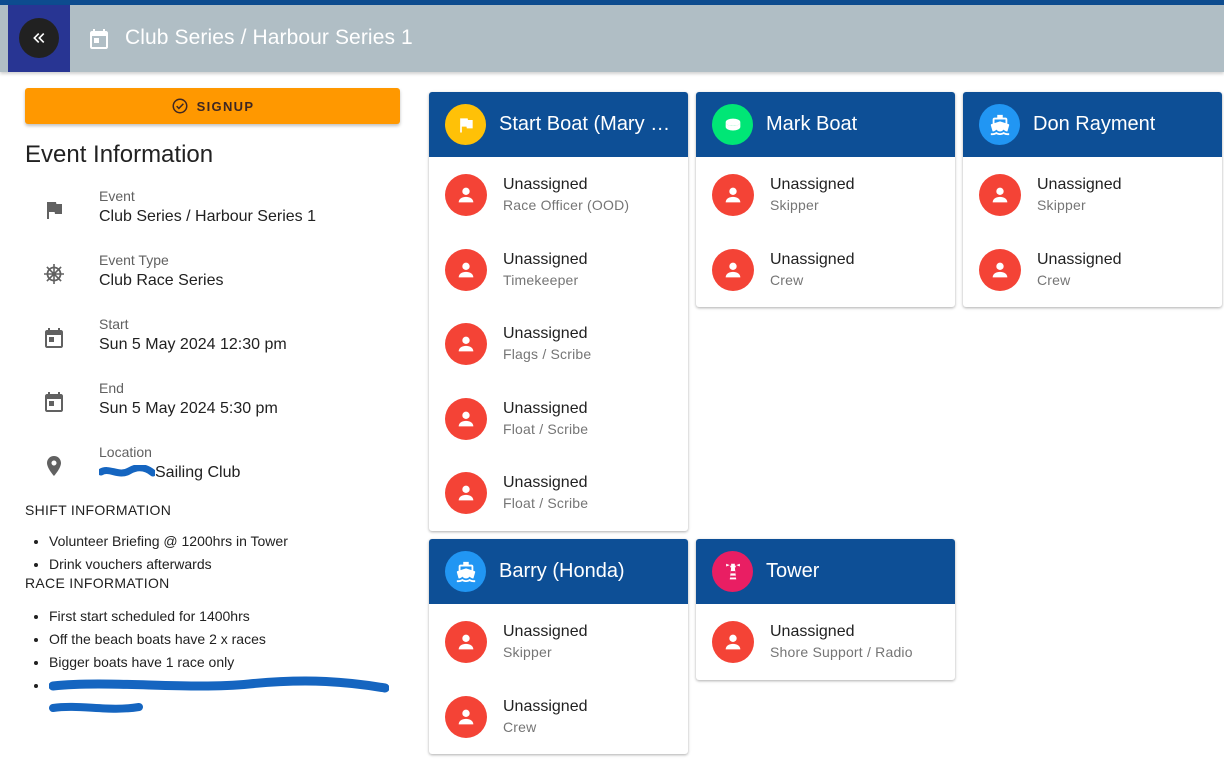 The height and width of the screenshot is (780, 1224). I want to click on card-header: Barry (Honda), so click(558, 571).